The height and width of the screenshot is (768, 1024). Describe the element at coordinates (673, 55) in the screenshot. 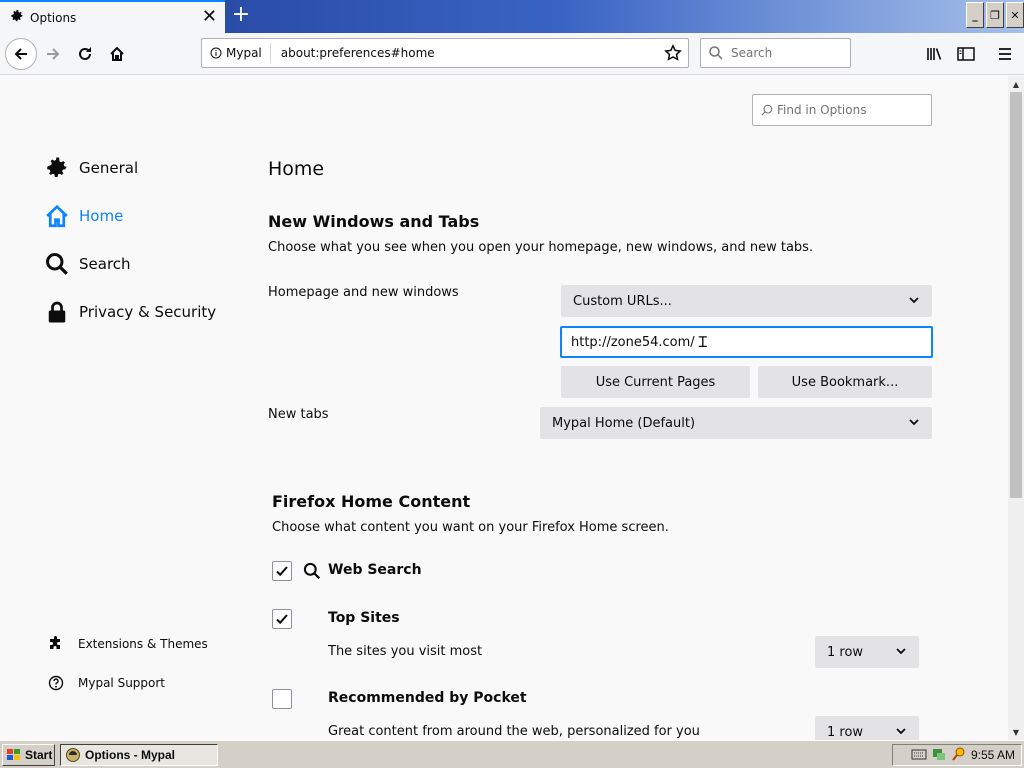

I see `star-icon` at that location.